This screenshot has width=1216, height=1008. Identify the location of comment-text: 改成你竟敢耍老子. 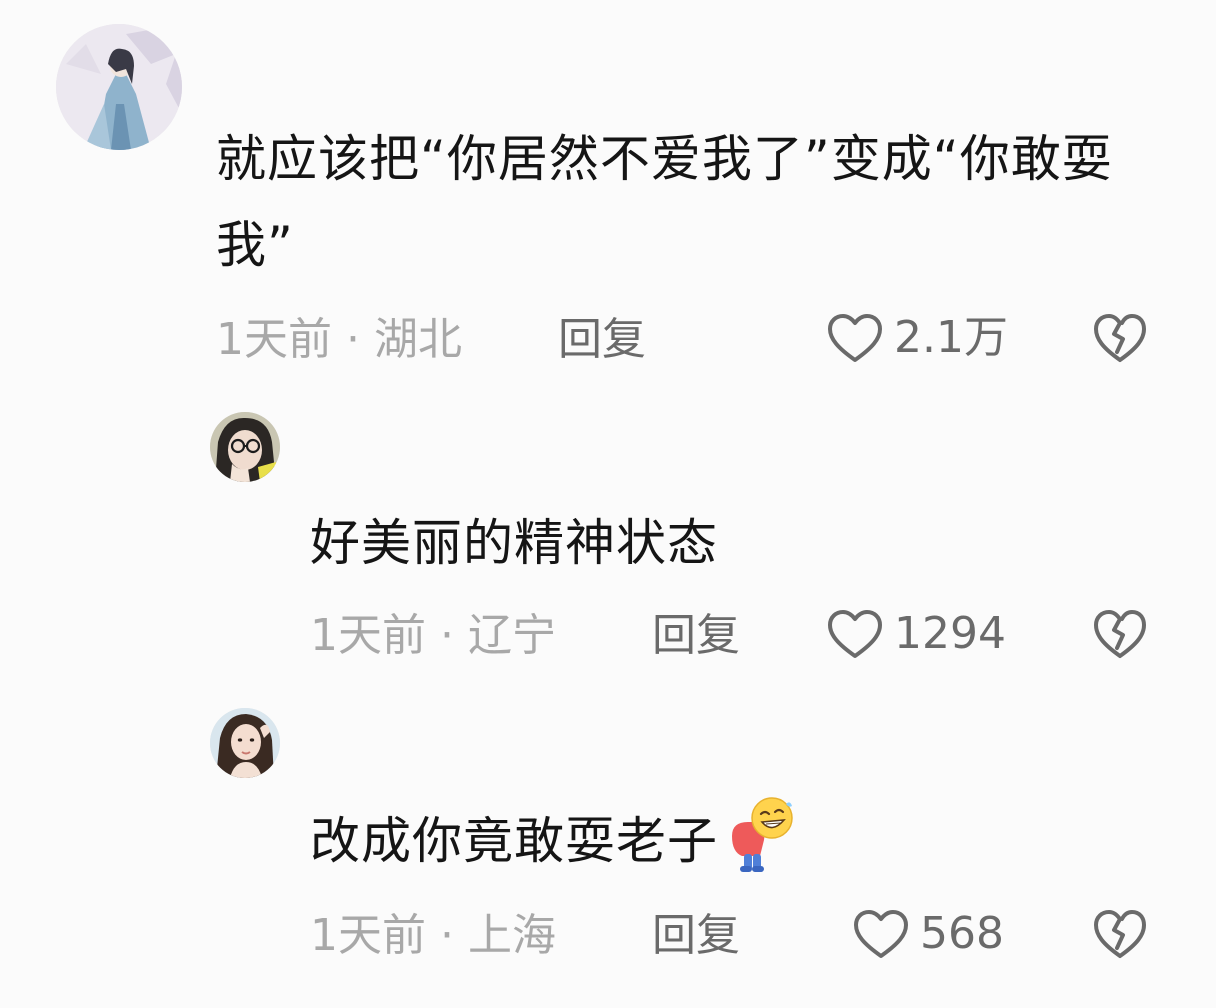
(740, 840).